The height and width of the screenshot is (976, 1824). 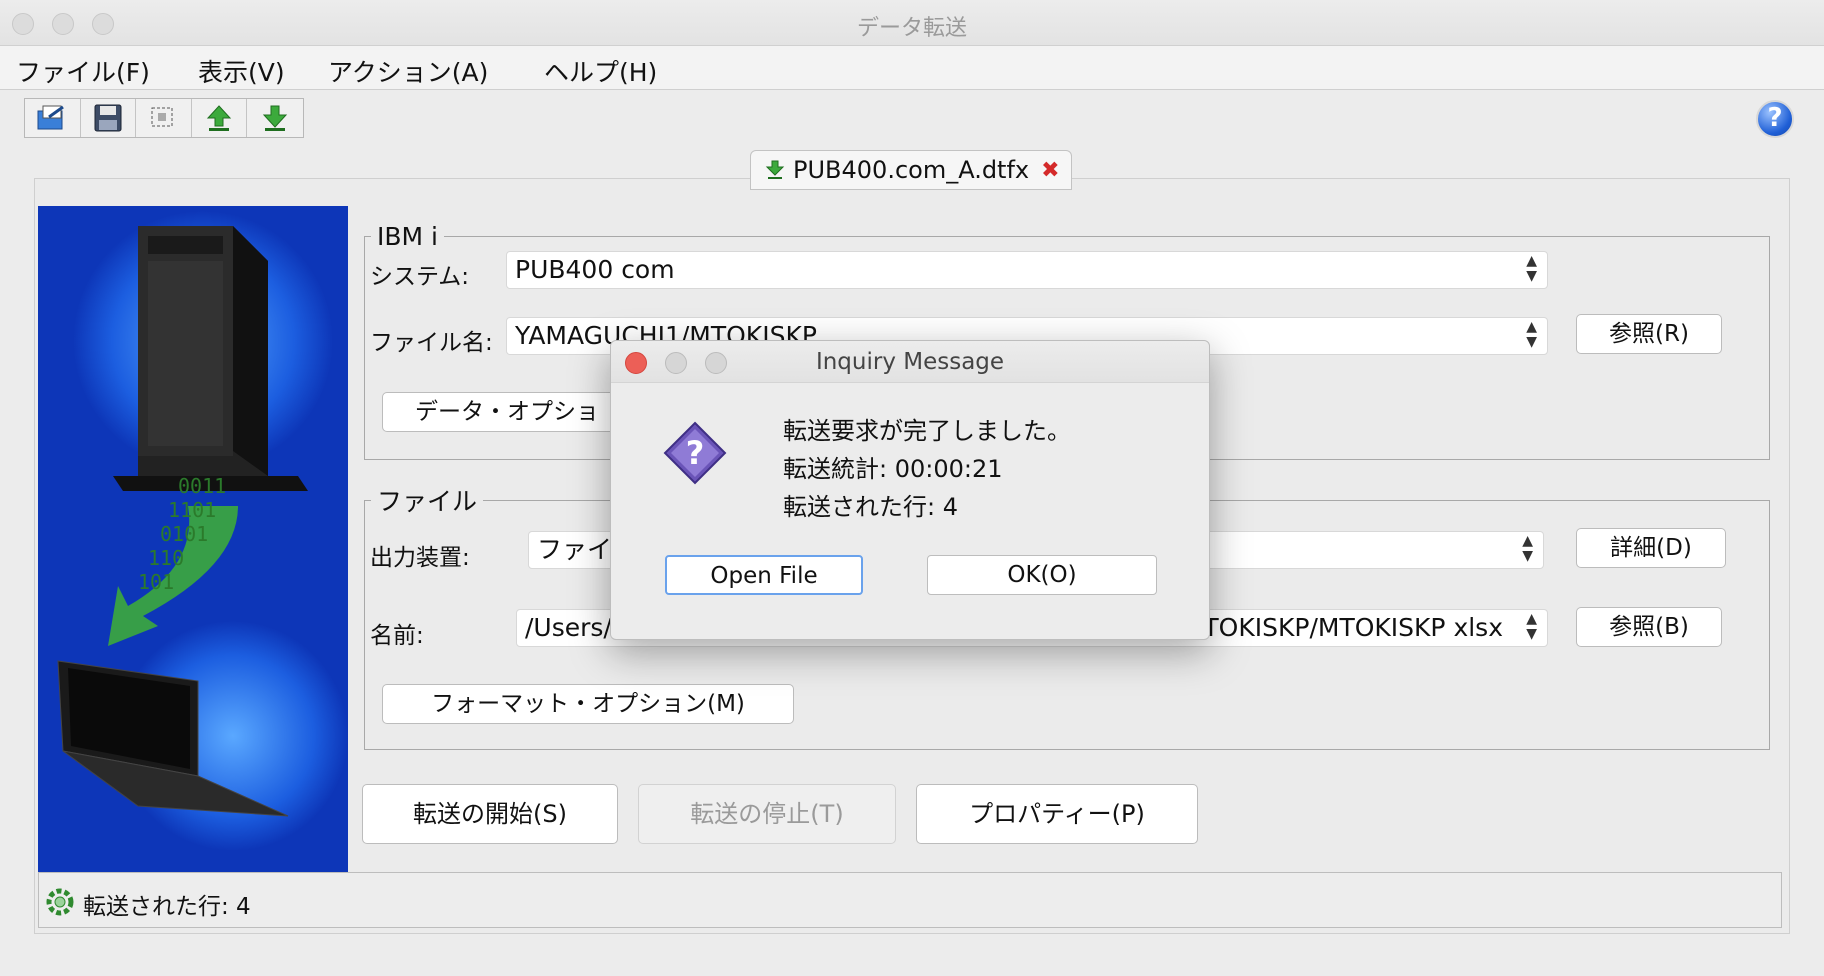 What do you see at coordinates (1027, 270) in the screenshot?
I see `system-combo: PUB400 com ▲ ▼` at bounding box center [1027, 270].